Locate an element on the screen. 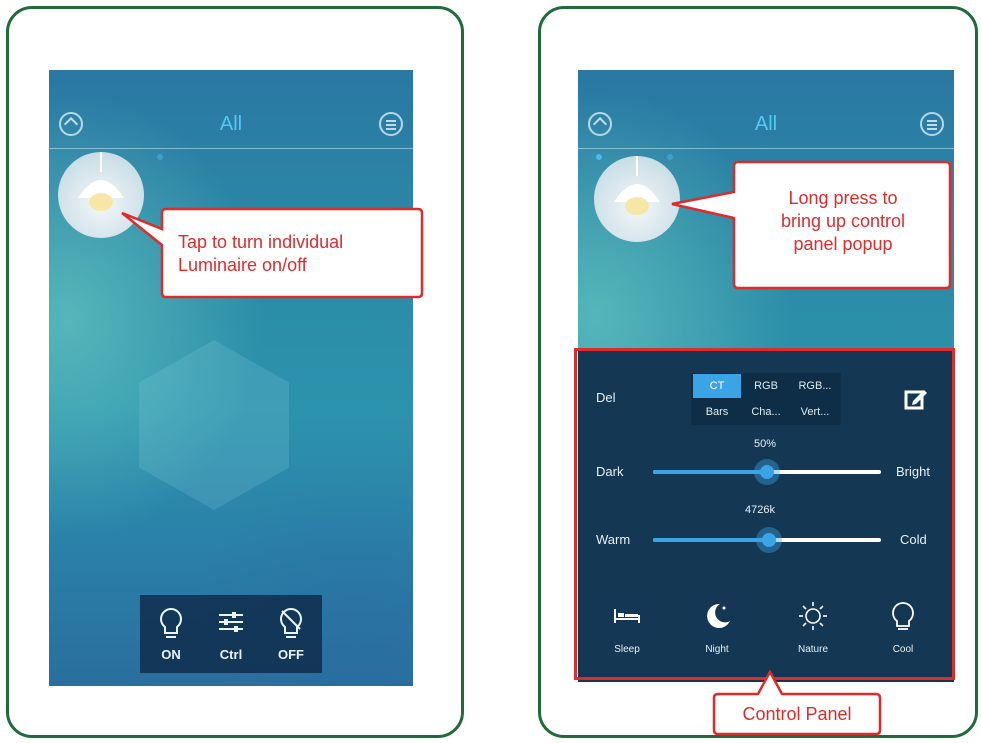 The width and height of the screenshot is (981, 743). background-hexagon is located at coordinates (214, 425).